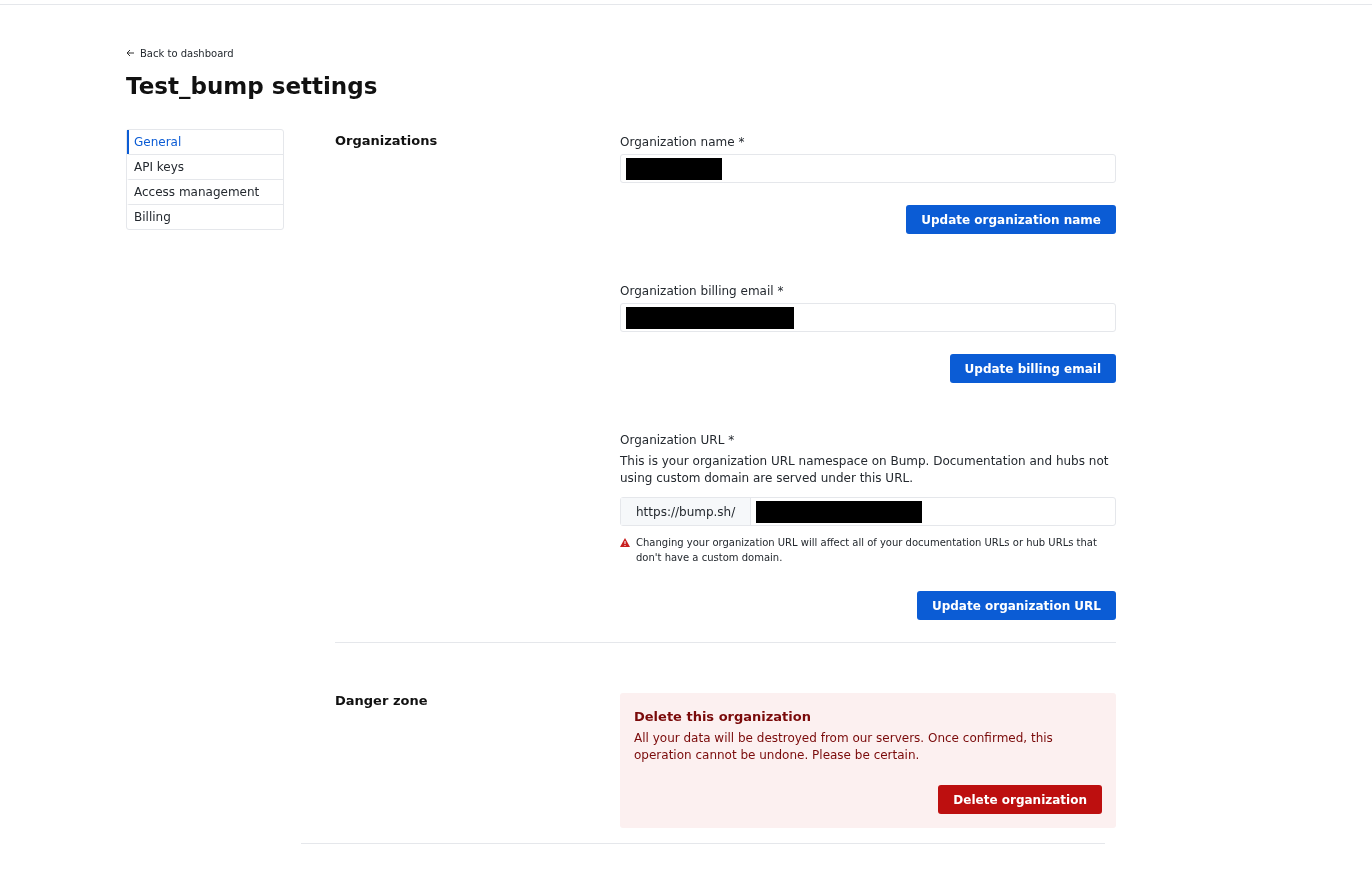  I want to click on field-label: Organization name *, so click(683, 141).